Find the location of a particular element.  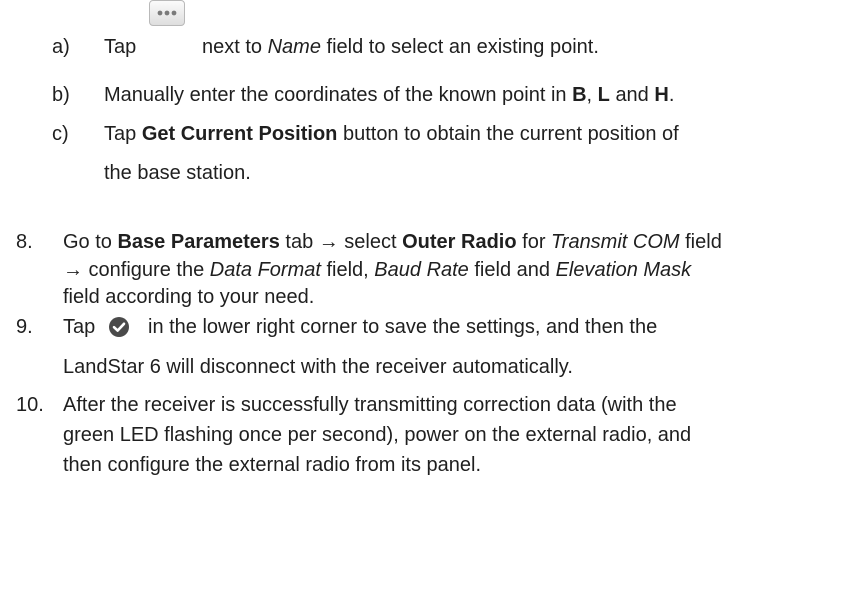

step-a-name-field: Name is located at coordinates (294, 47).